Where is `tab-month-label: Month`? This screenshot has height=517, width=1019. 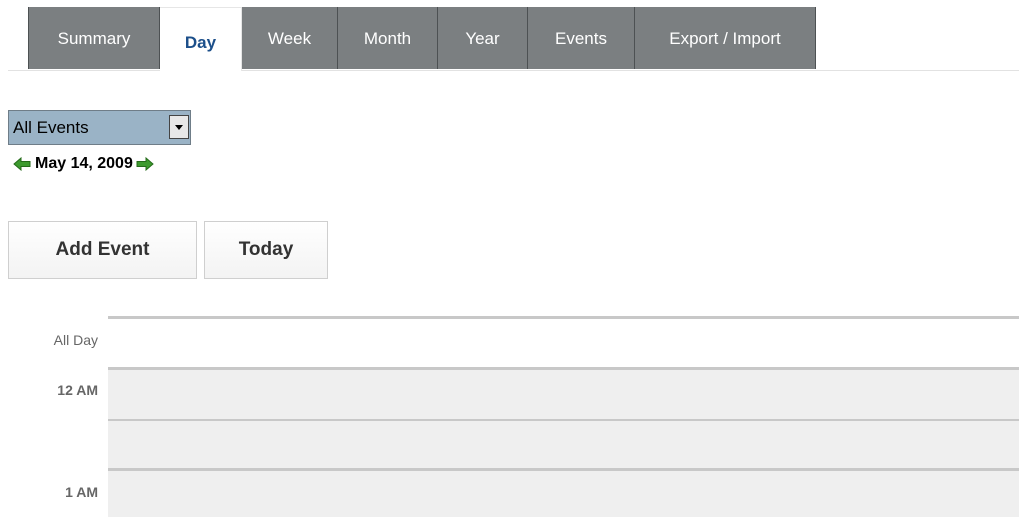 tab-month-label: Month is located at coordinates (387, 38).